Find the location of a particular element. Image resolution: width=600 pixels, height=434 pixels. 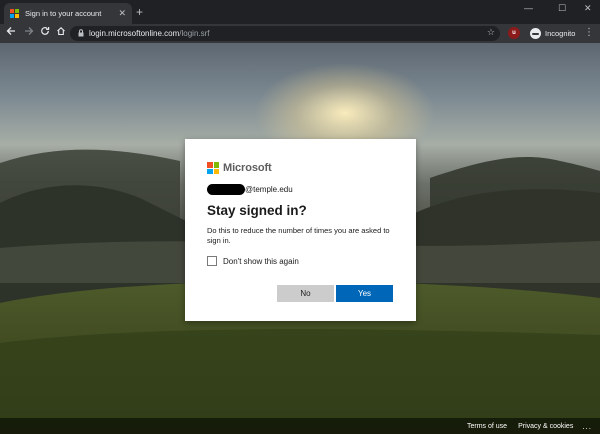

forward-arrow-icon is located at coordinates (29, 33).